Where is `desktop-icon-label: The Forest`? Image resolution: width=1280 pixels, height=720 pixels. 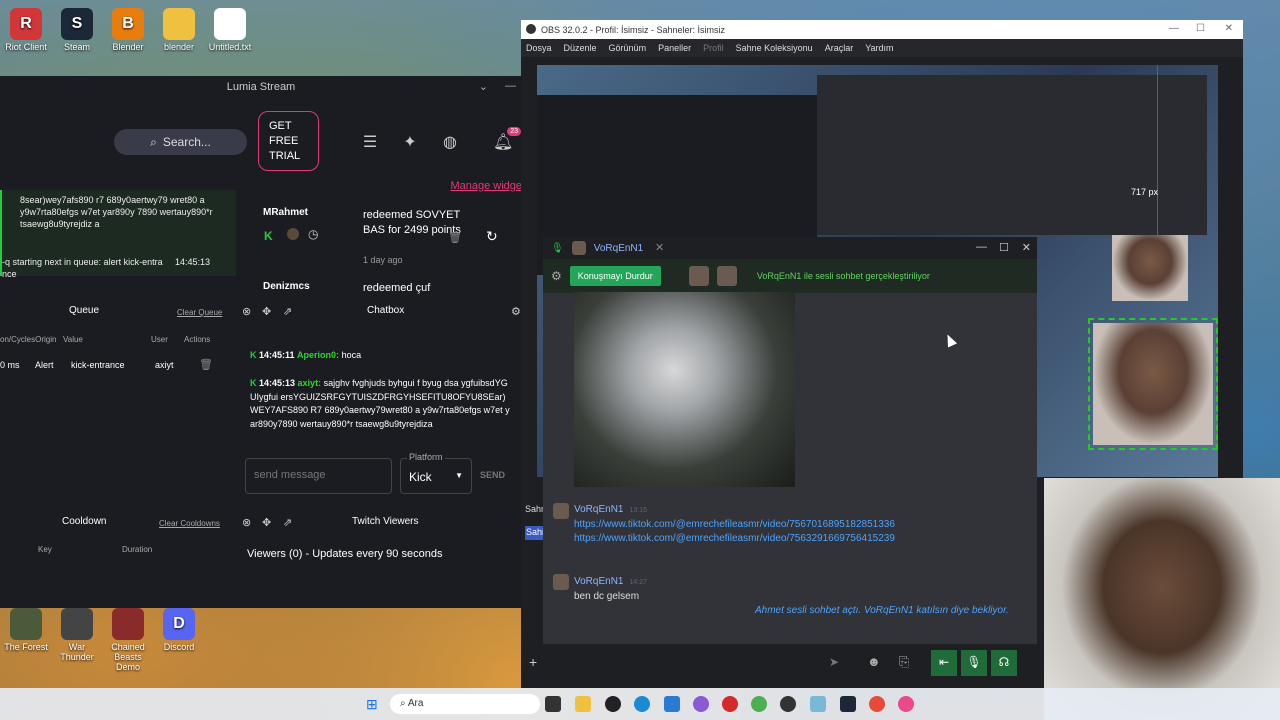
desktop-icon-label: The Forest is located at coordinates (26, 647).